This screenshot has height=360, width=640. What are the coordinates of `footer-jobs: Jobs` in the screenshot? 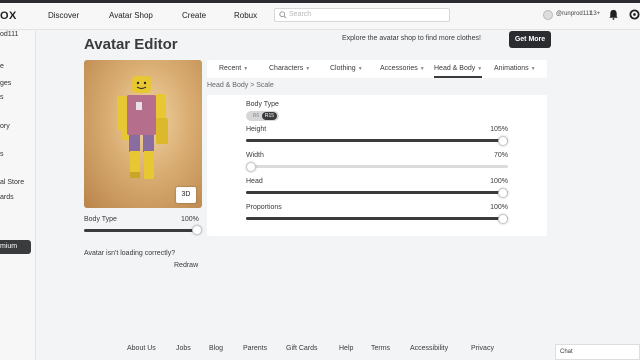 It's located at (183, 348).